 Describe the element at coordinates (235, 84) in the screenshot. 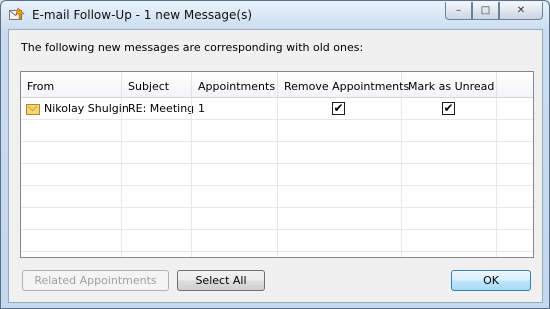

I see `column-header-appointments: Appointments` at that location.